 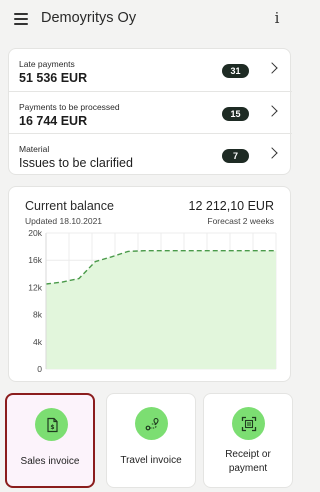 I want to click on row-label: Late payments, so click(x=47, y=64).